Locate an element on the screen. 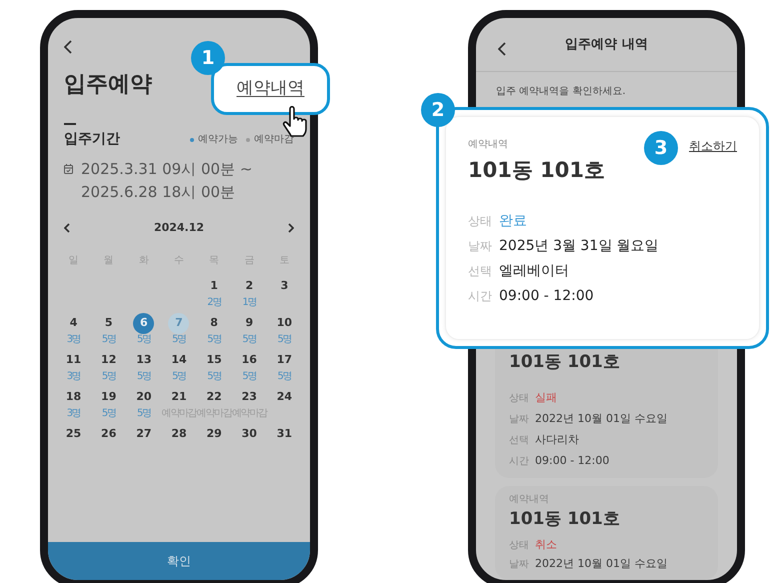  calendar-day: 23 is located at coordinates (249, 397).